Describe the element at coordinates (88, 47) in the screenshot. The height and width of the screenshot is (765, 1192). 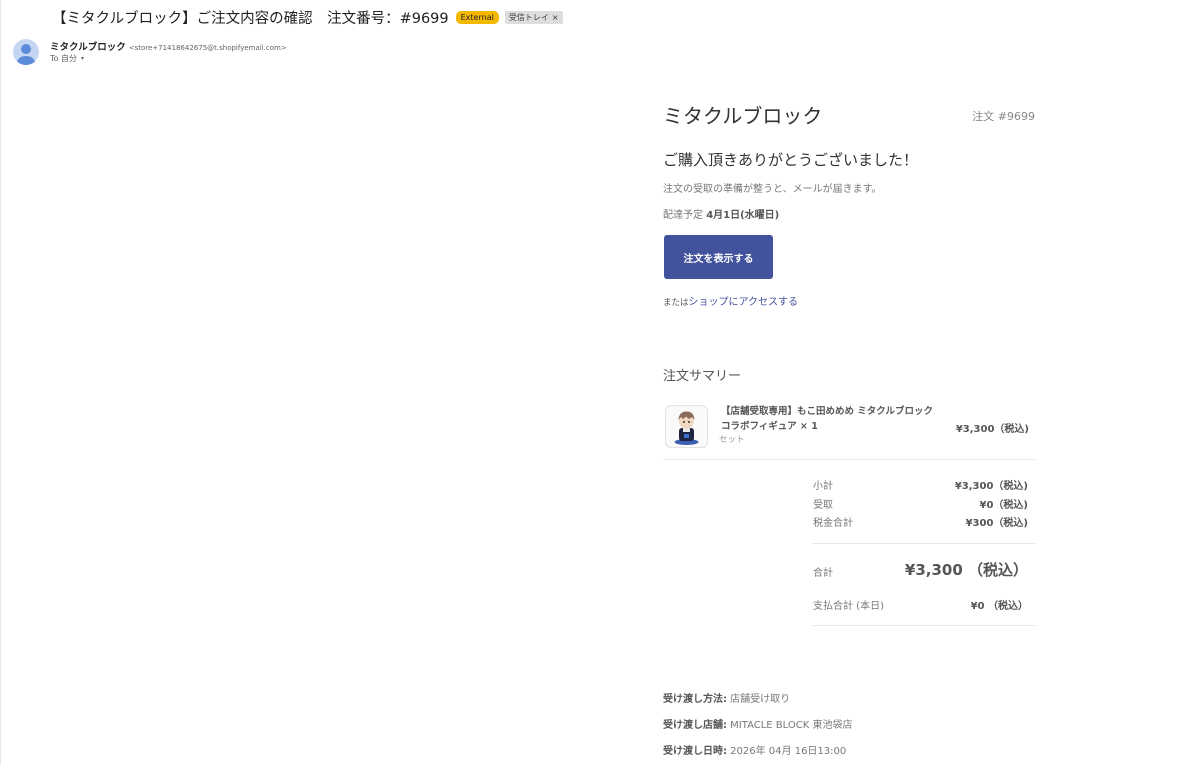
I see `sender-name: ミタクルブロック` at that location.